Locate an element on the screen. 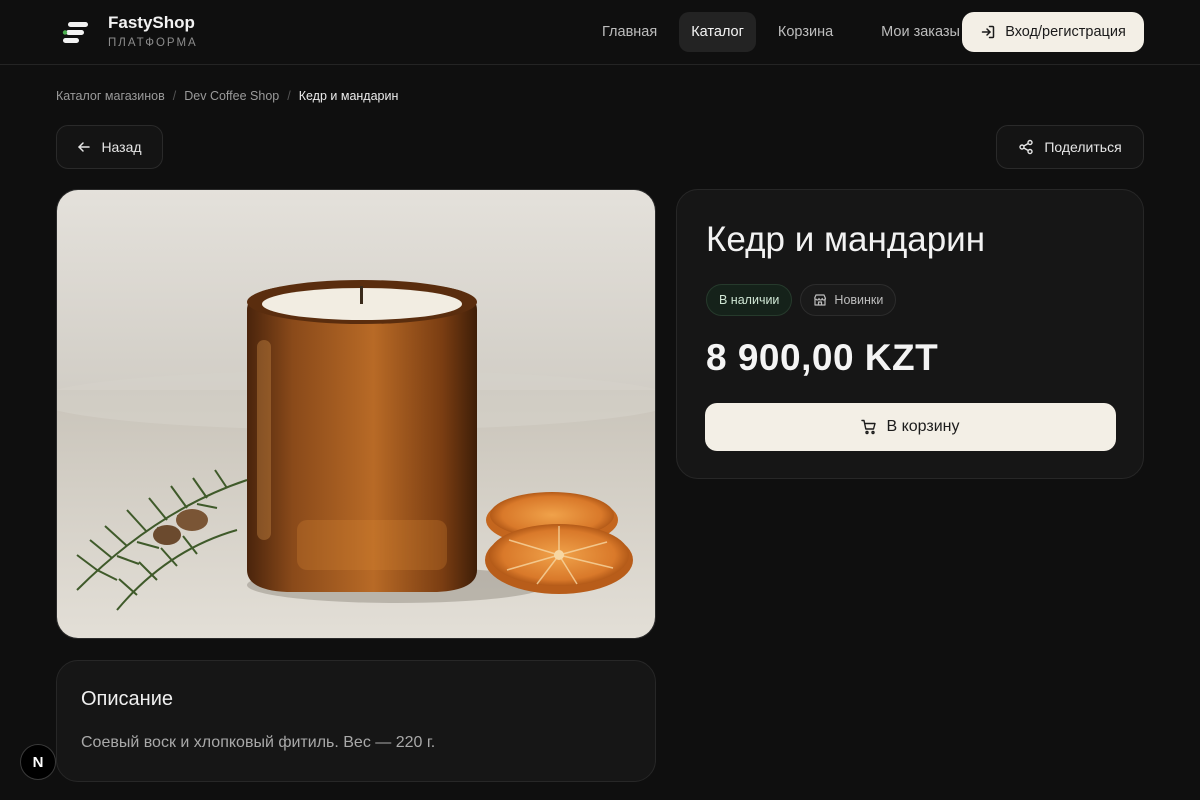 This screenshot has width=1200, height=800. category-badge-label: Новинки is located at coordinates (859, 300).